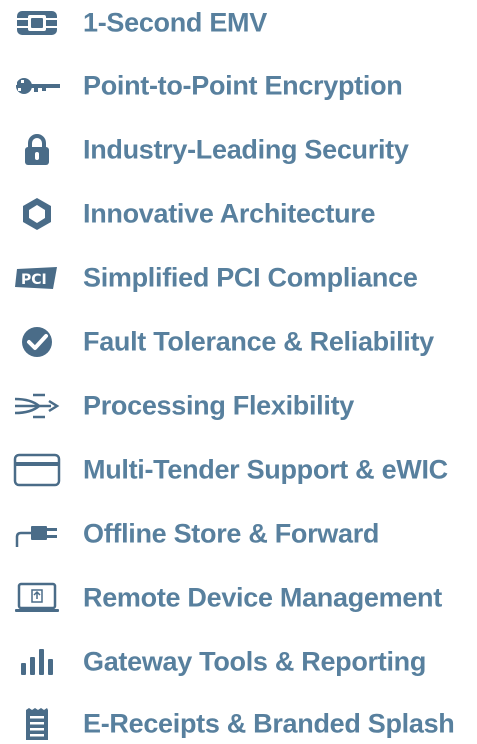 Image resolution: width=477 pixels, height=744 pixels. What do you see at coordinates (246, 149) in the screenshot?
I see `feature-label: Industry-Leading Security` at bounding box center [246, 149].